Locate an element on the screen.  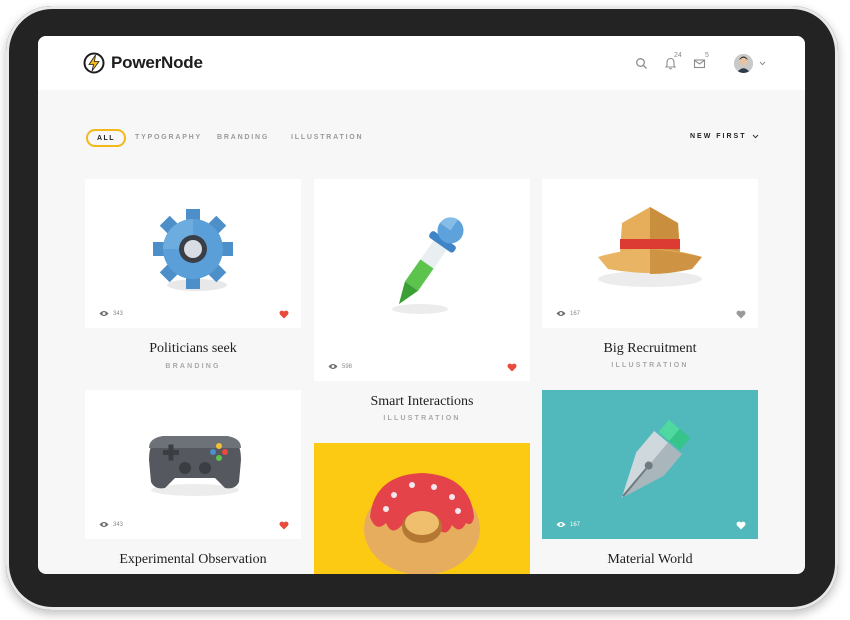
card-title: Material World is located at coordinates (650, 560).